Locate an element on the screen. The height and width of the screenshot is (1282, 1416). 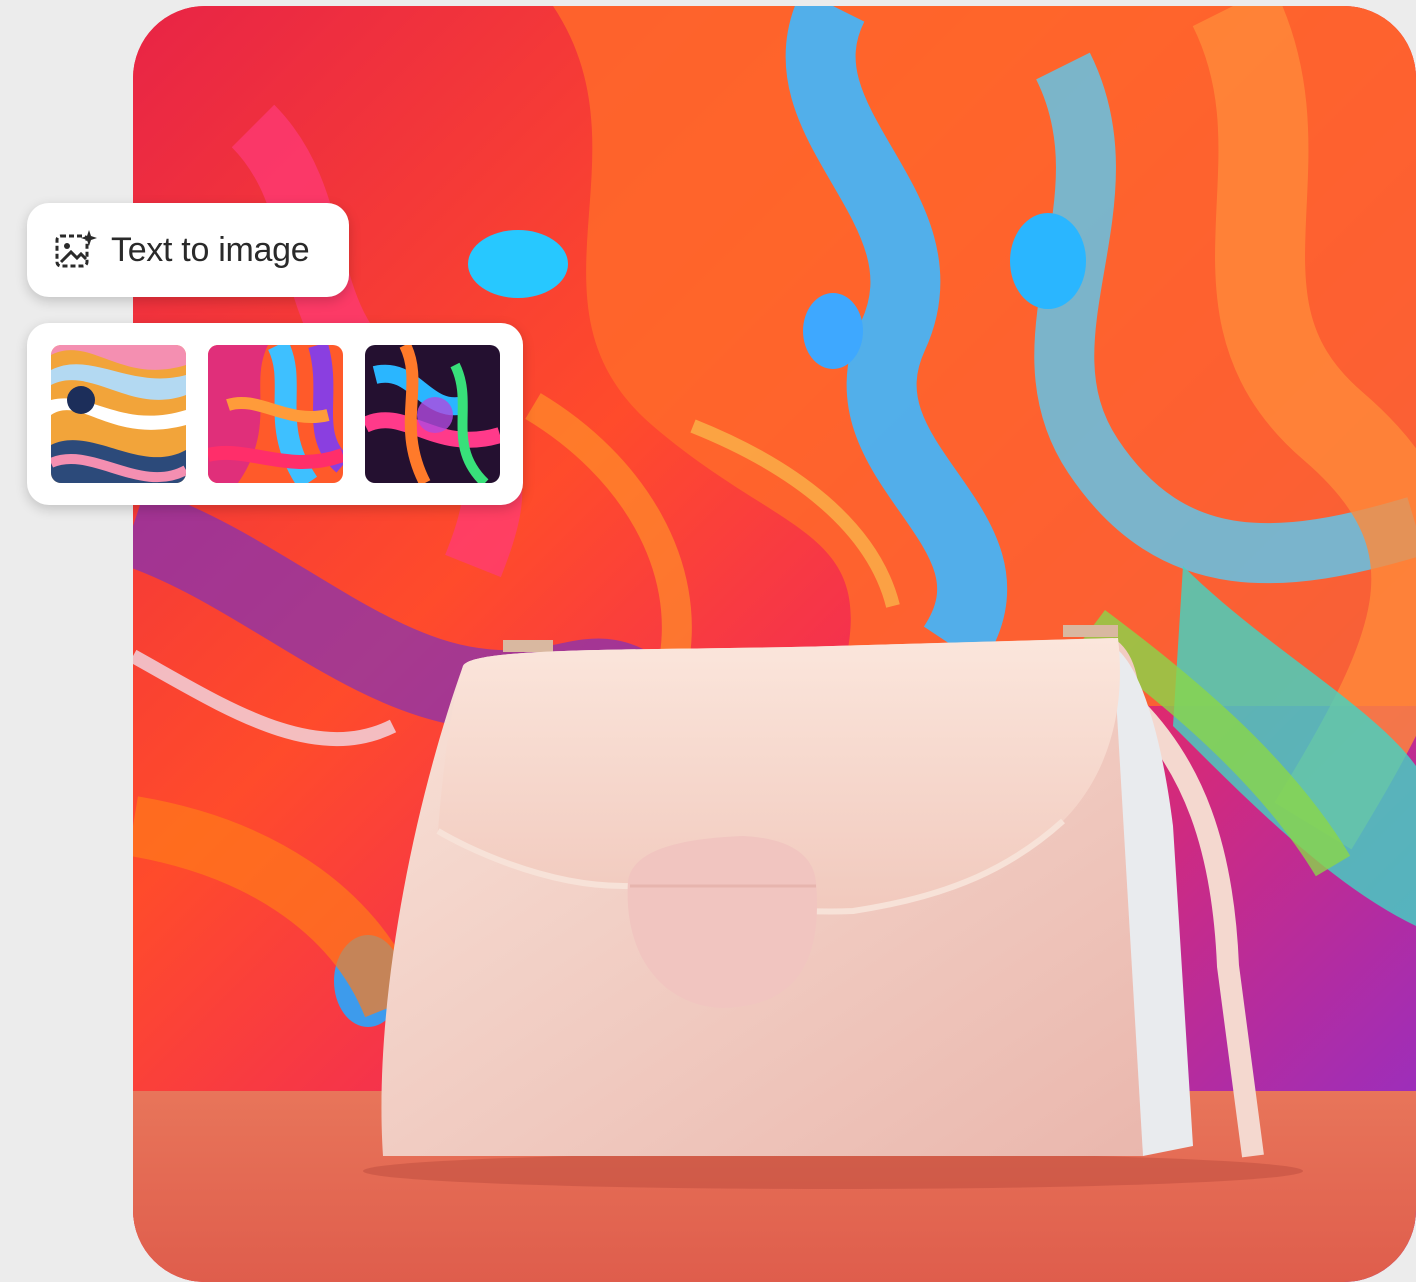
text-to-image-sparkle-icon is located at coordinates (76, 249).